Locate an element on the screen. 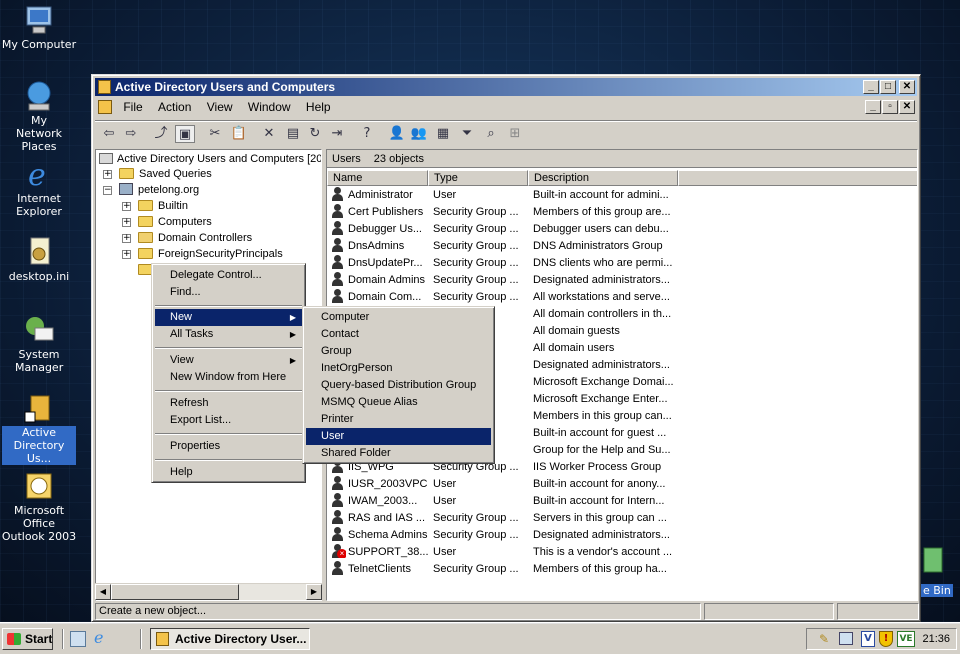 This screenshot has width=960, height=654. up-one-level-icon: ⤴ is located at coordinates (161, 134).